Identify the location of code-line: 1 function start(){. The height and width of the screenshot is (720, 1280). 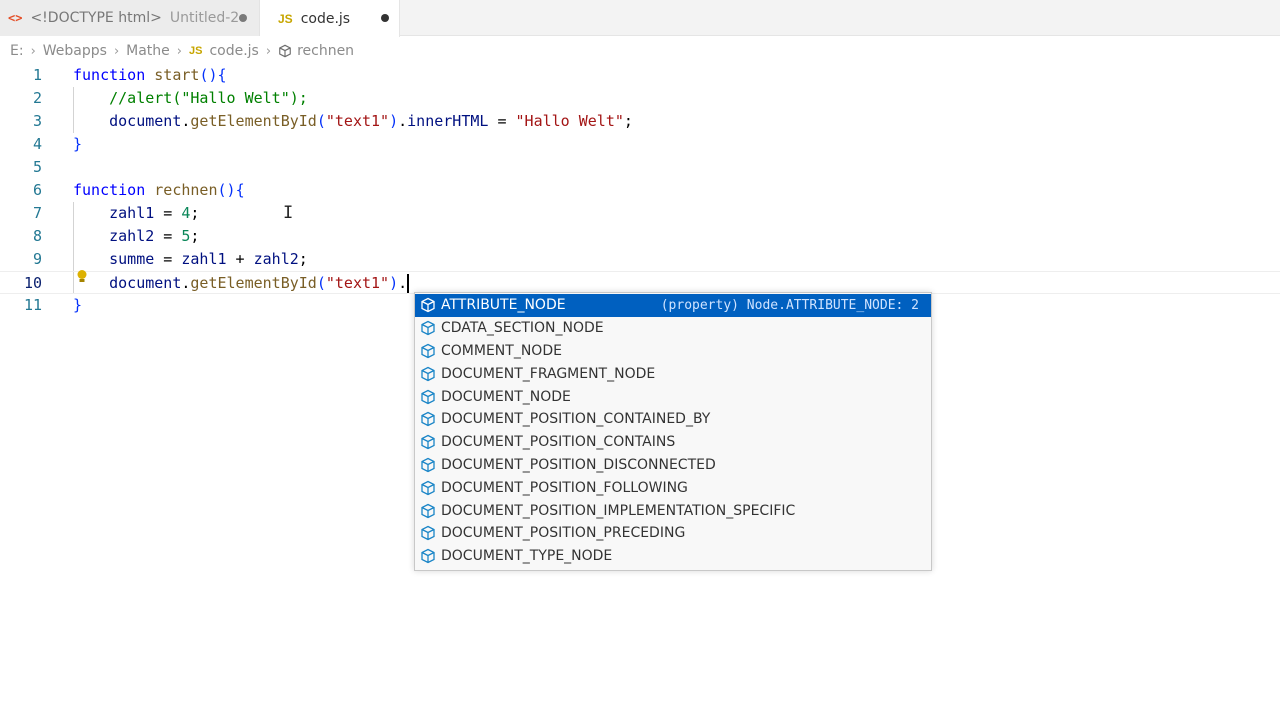
(640, 75).